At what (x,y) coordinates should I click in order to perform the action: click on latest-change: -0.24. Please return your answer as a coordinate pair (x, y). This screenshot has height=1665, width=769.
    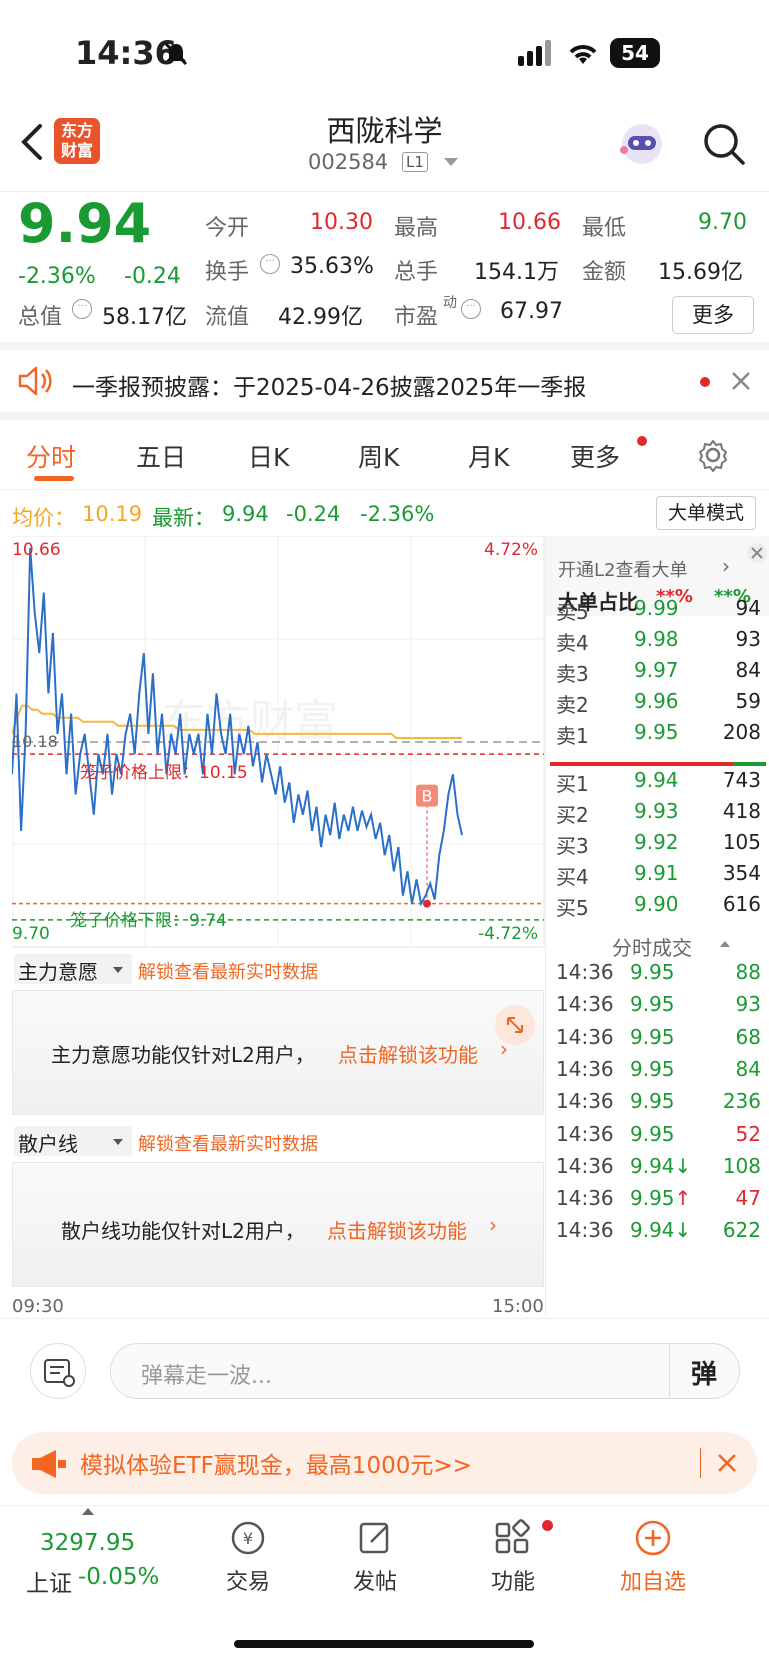
    Looking at the image, I should click on (313, 514).